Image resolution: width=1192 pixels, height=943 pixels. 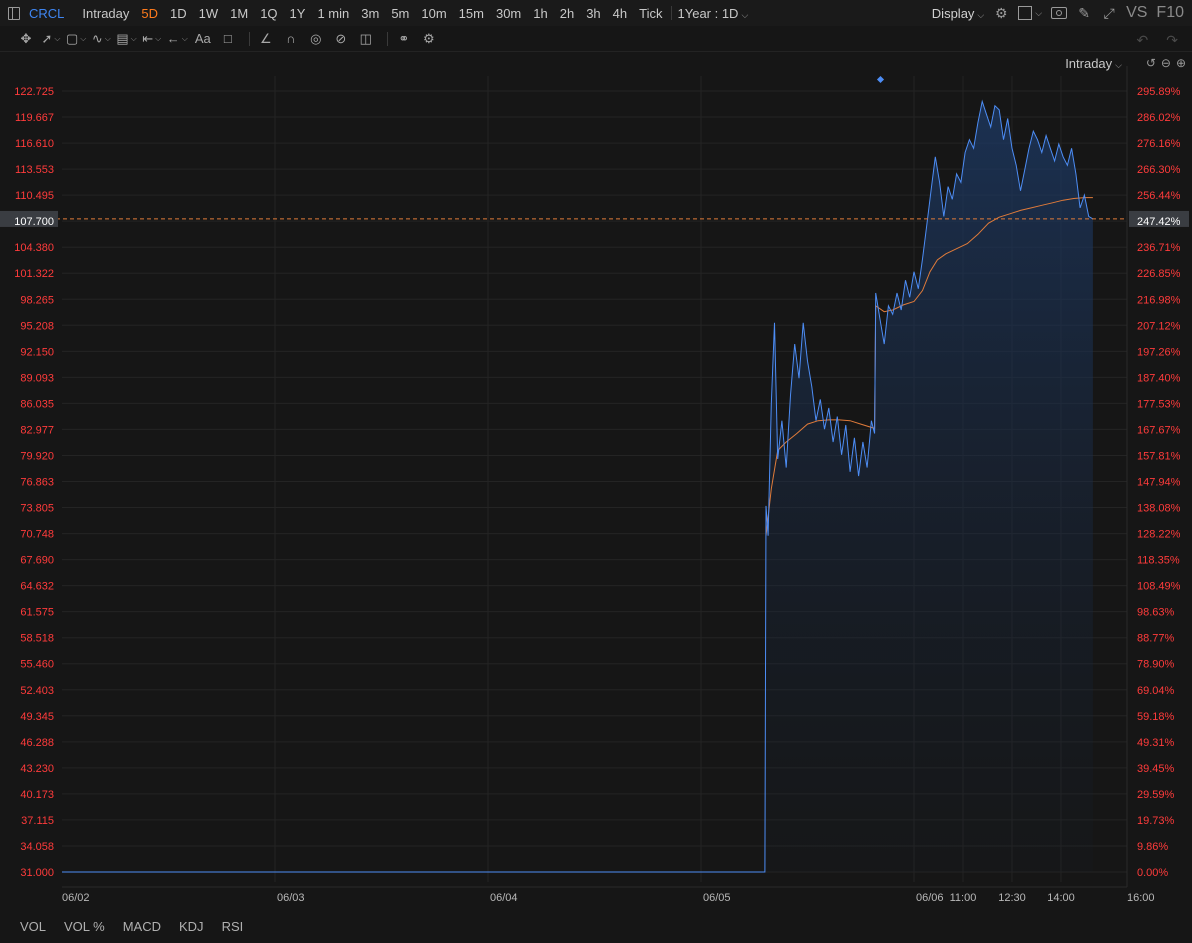 What do you see at coordinates (1152, 873) in the screenshot?
I see `percent-tick-label: 0.00%` at bounding box center [1152, 873].